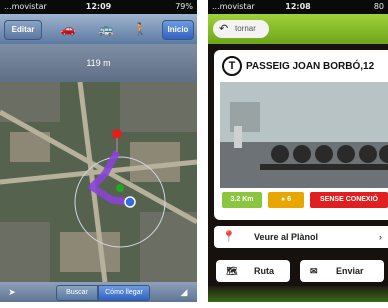 The image size is (388, 308). Describe the element at coordinates (349, 200) in the screenshot. I see `connection-status-badge: SENSE CONEXIÓ` at that location.